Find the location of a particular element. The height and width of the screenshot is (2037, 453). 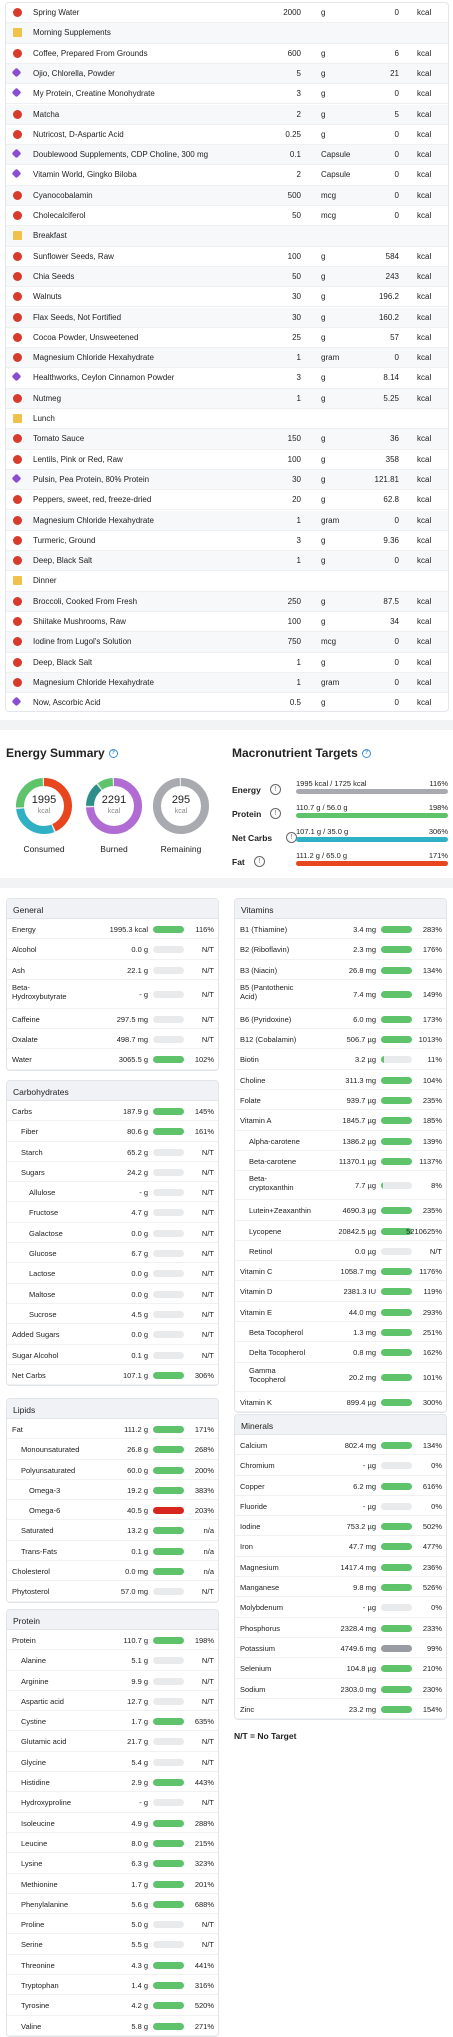

nutrient-row-monounsaturated: Monounsaturated 26.8 g 268% is located at coordinates (112, 1449).